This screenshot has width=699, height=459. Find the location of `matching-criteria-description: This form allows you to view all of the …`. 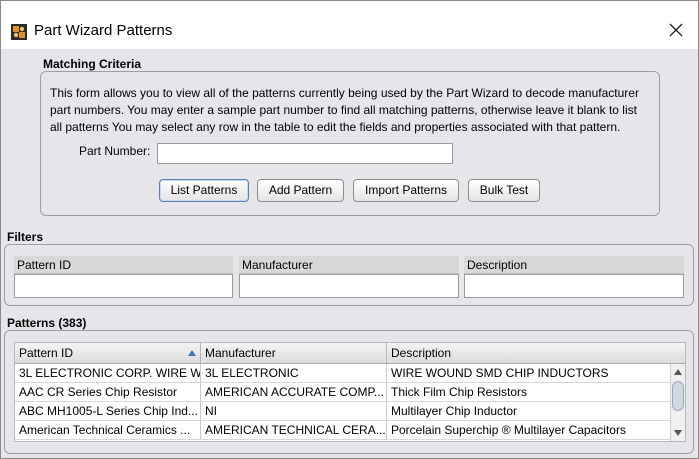

matching-criteria-description: This form allows you to view all of the … is located at coordinates (350, 110).